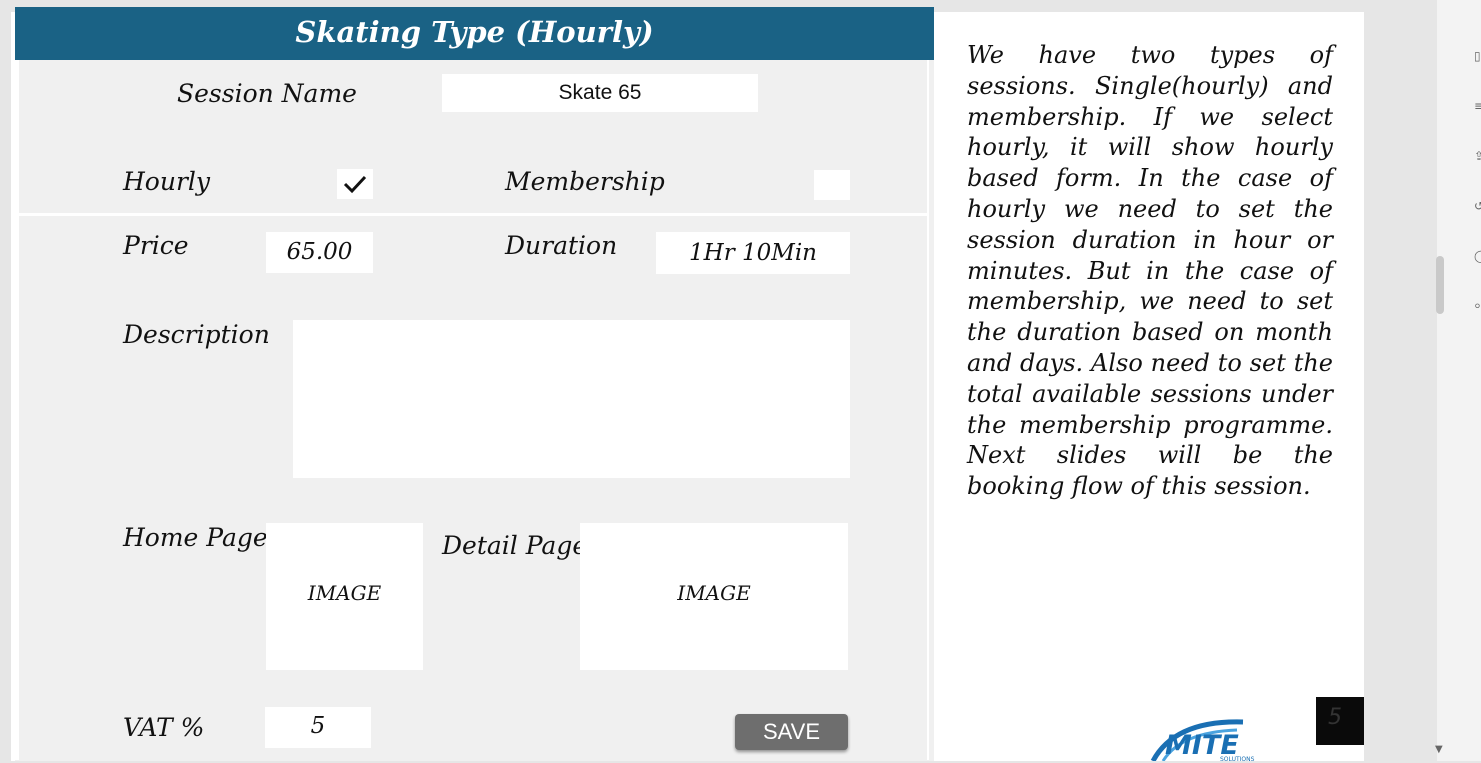  I want to click on rail-tool-icon-1: ▯, so click(1477, 56).